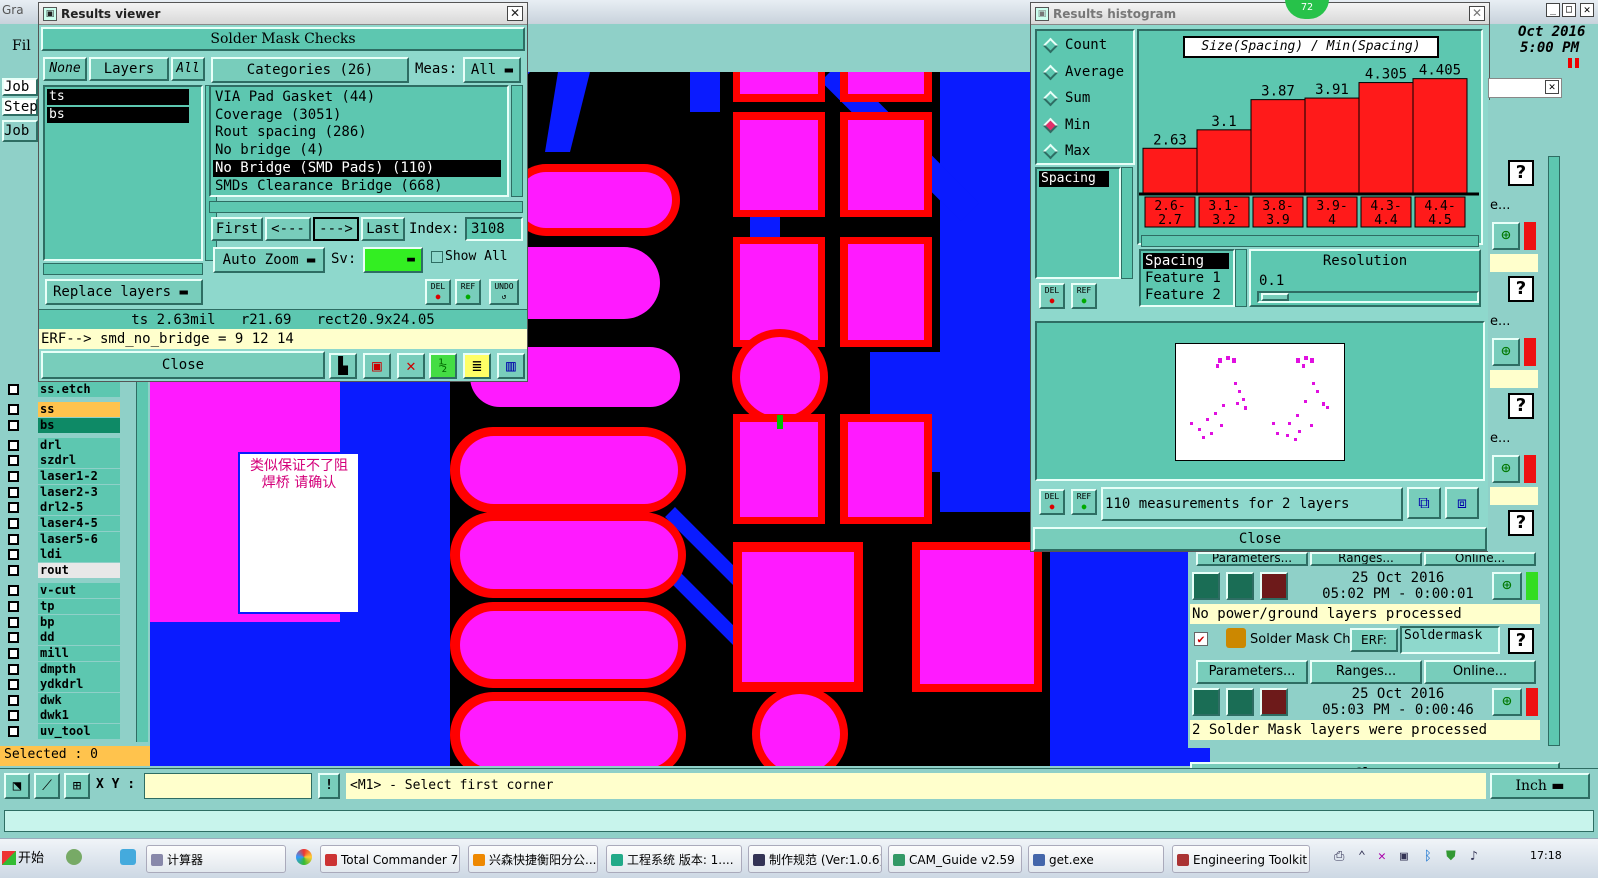 Image resolution: width=1598 pixels, height=878 pixels. I want to click on attribute-list-item: Spacing, so click(1074, 179).